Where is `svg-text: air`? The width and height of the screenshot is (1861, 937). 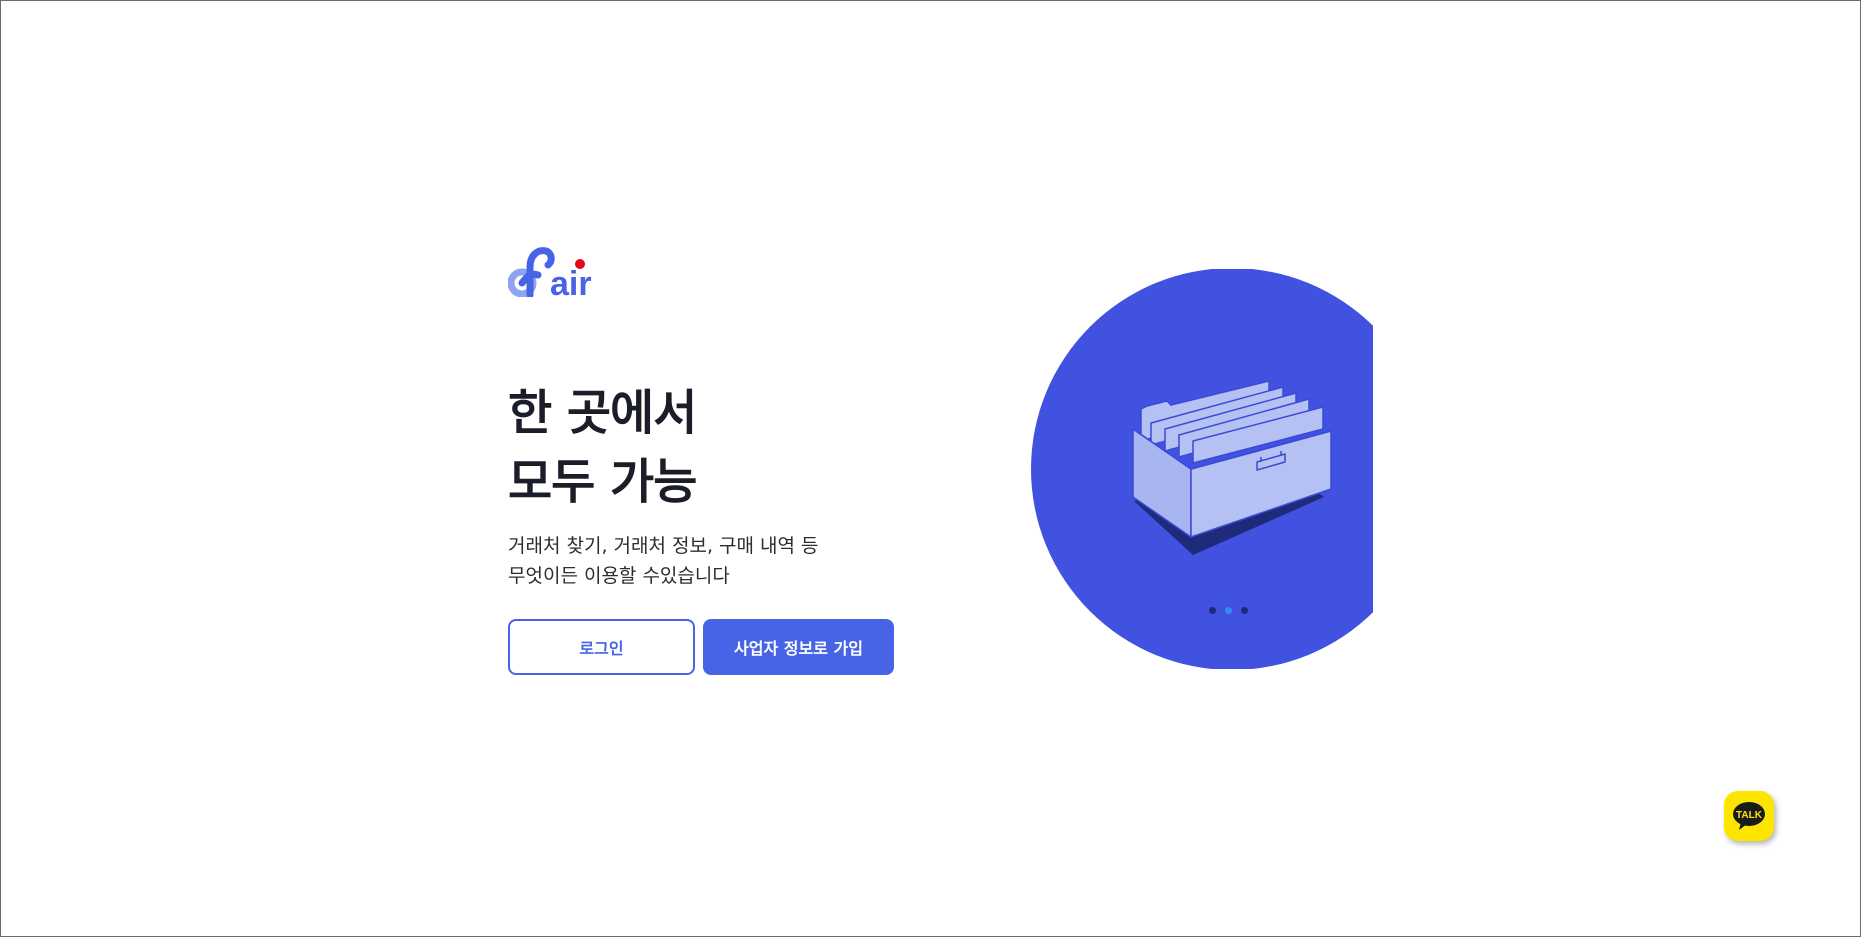 svg-text: air is located at coordinates (571, 281).